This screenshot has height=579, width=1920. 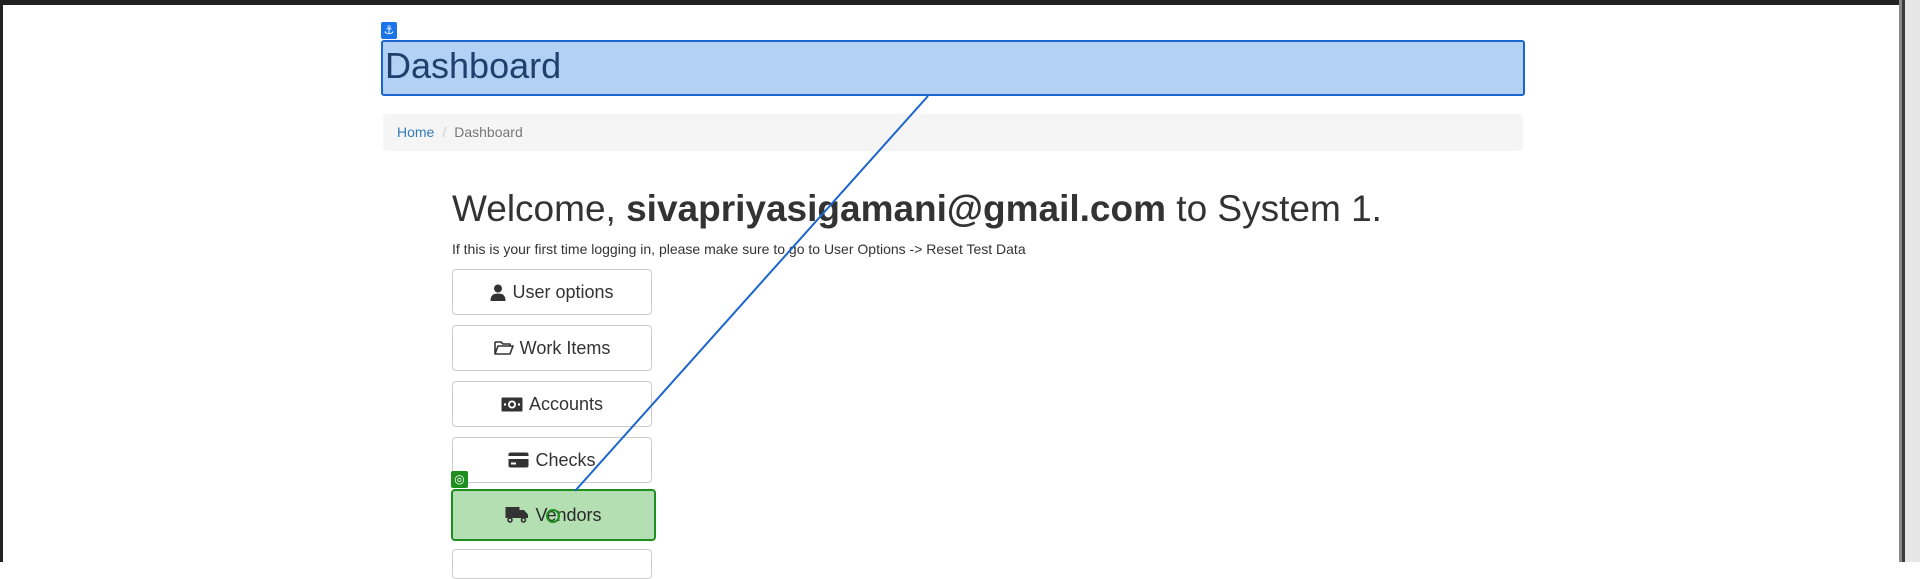 I want to click on checks-button: Checks, so click(x=552, y=460).